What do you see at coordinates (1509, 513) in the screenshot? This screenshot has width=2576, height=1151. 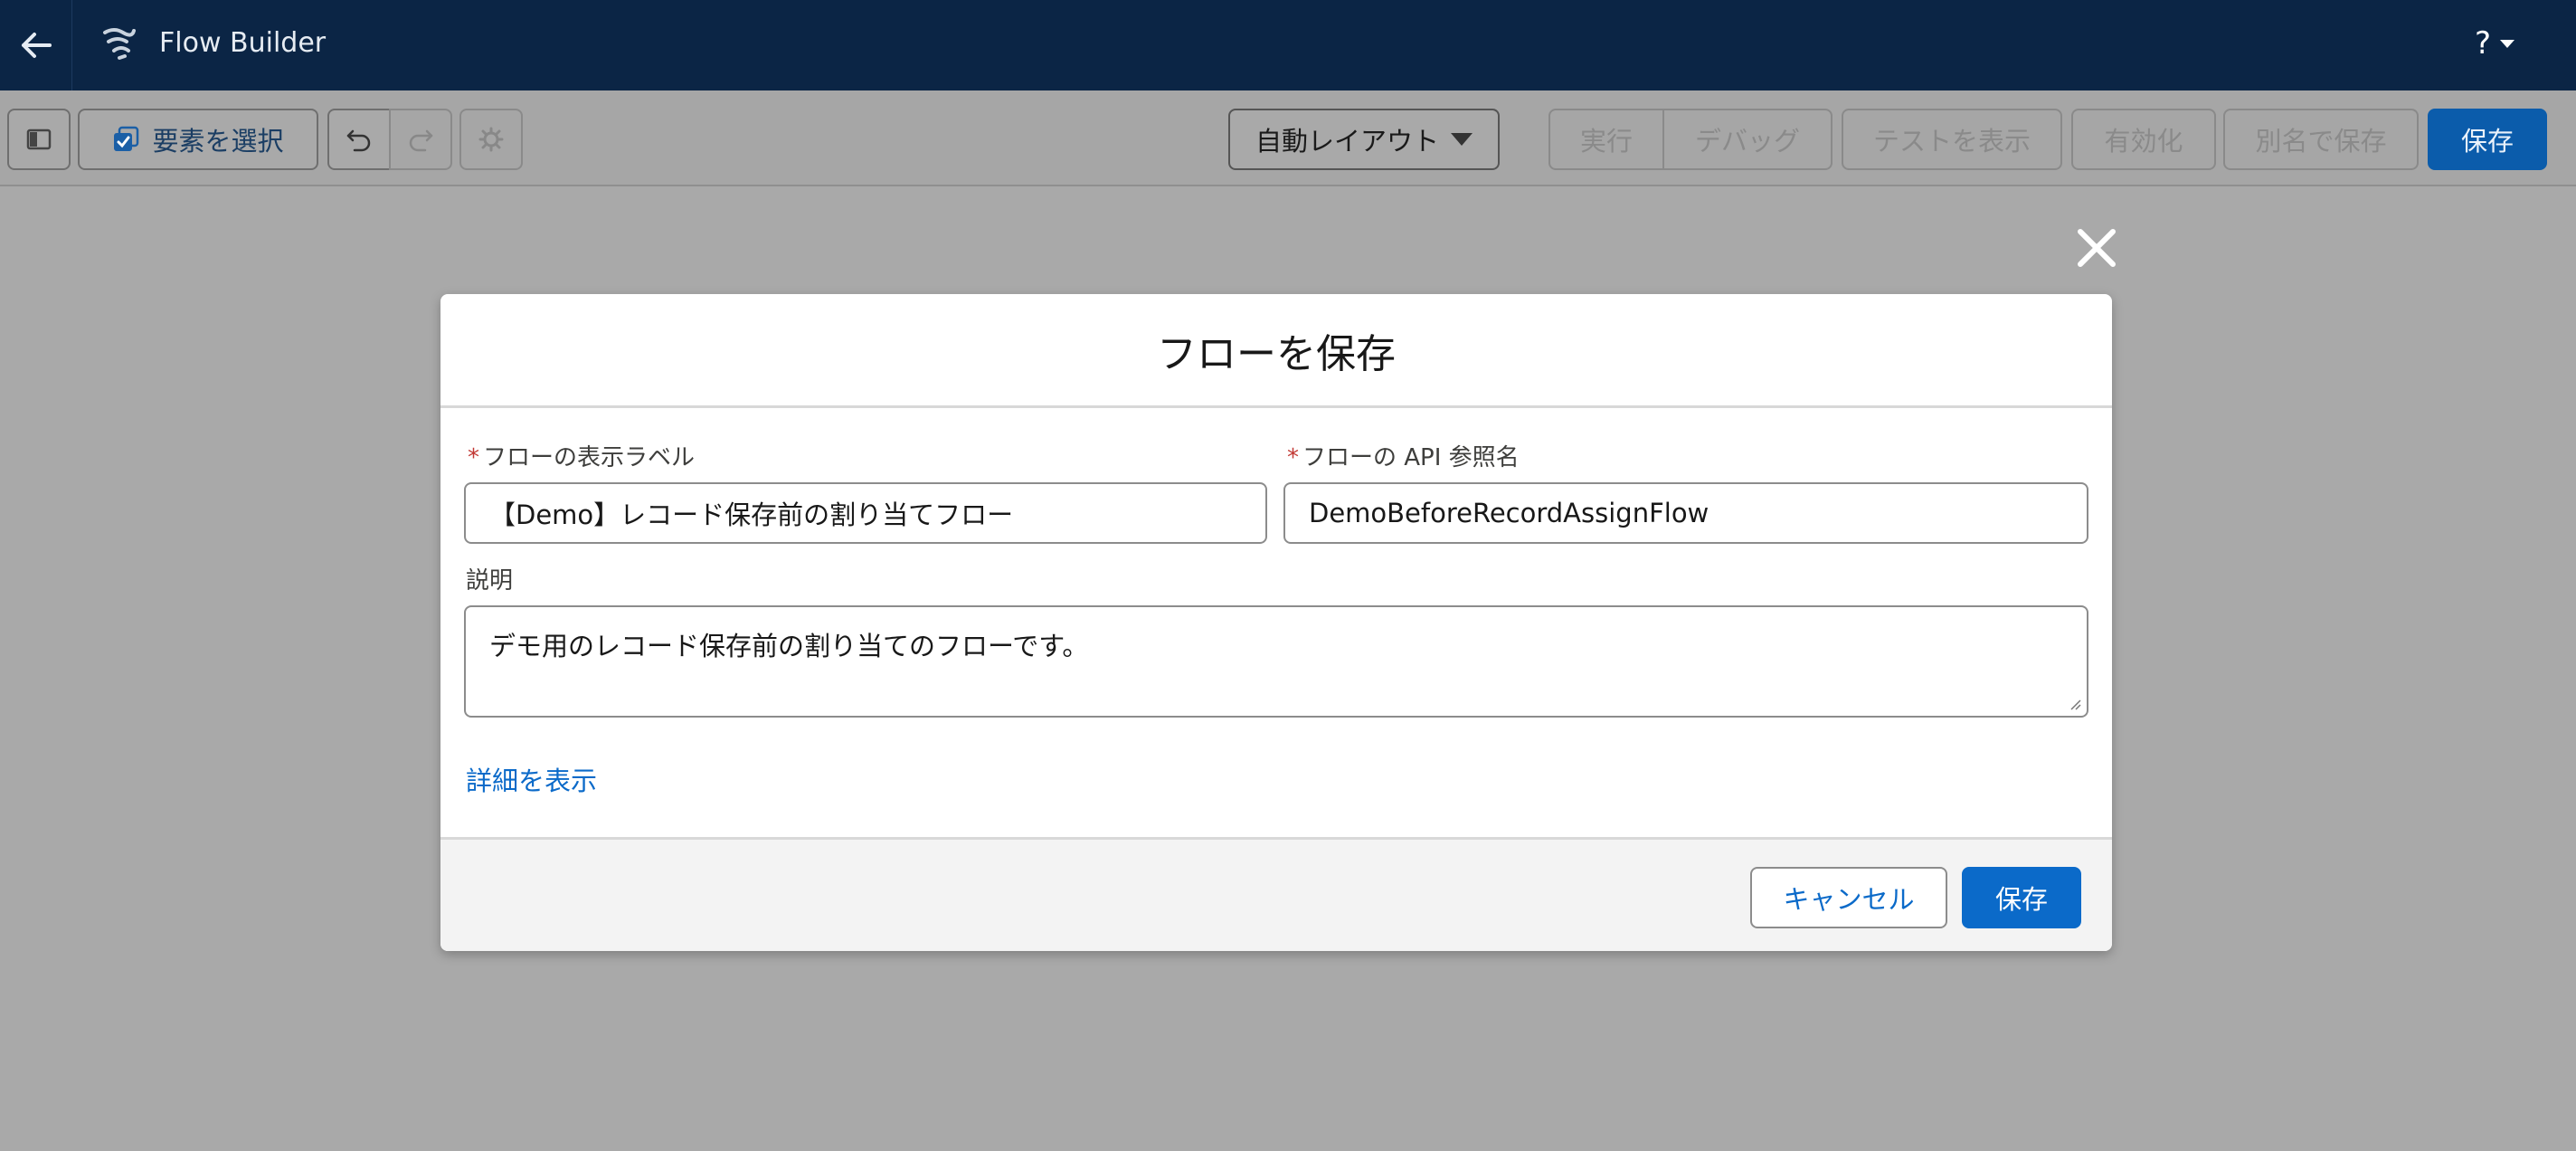 I see `api-name-value: DemoBeforeRecordAssignFlow` at bounding box center [1509, 513].